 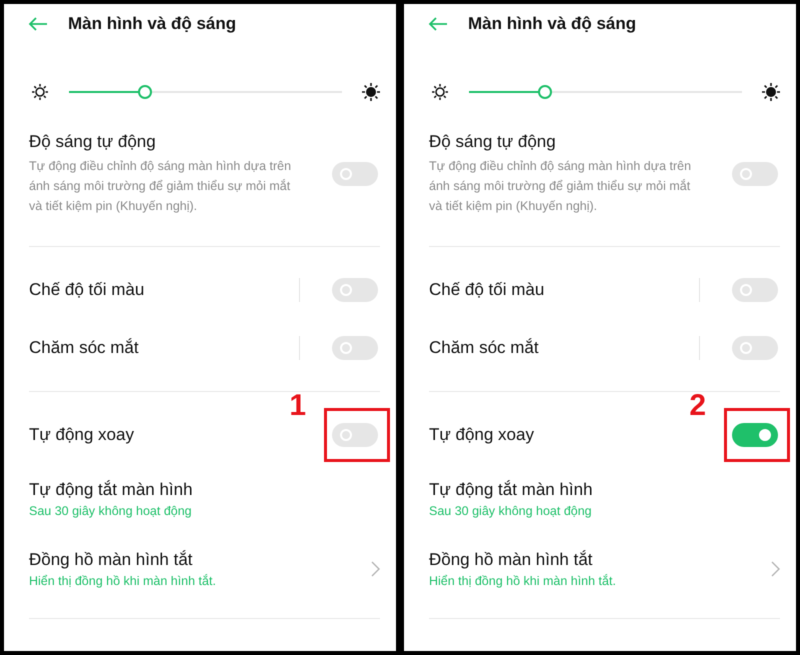 What do you see at coordinates (697, 406) in the screenshot?
I see `step-number: 2` at bounding box center [697, 406].